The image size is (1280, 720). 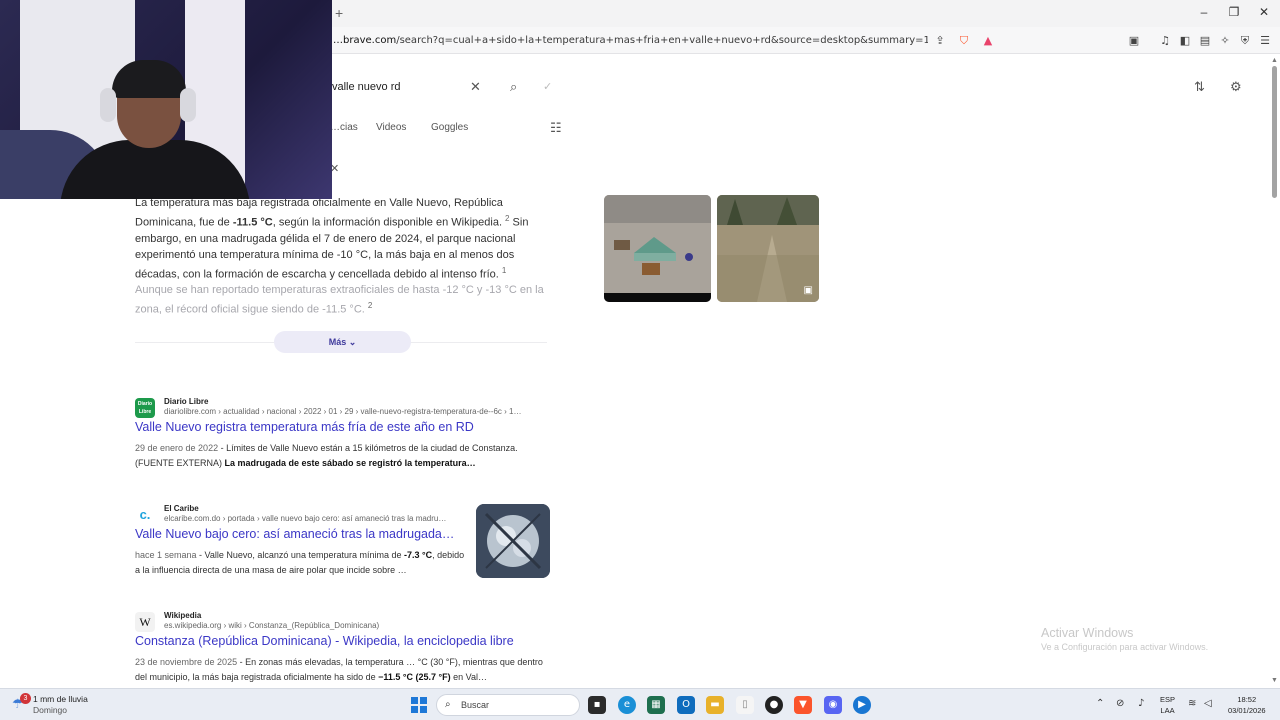 What do you see at coordinates (1120, 703) in the screenshot?
I see `camera-off-icon: ⊘` at bounding box center [1120, 703].